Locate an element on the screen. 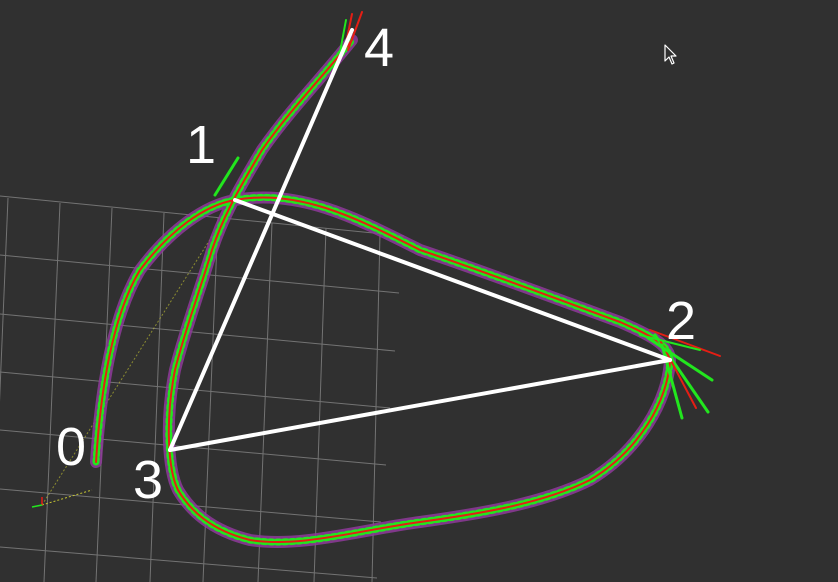 Image resolution: width=838 pixels, height=582 pixels. node-label-0: 0 is located at coordinates (71, 447).